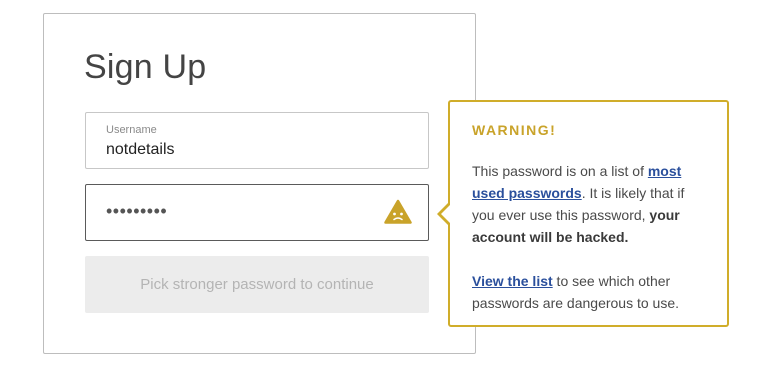 The height and width of the screenshot is (367, 774). Describe the element at coordinates (145, 67) in the screenshot. I see `page-title: Sign Up` at that location.